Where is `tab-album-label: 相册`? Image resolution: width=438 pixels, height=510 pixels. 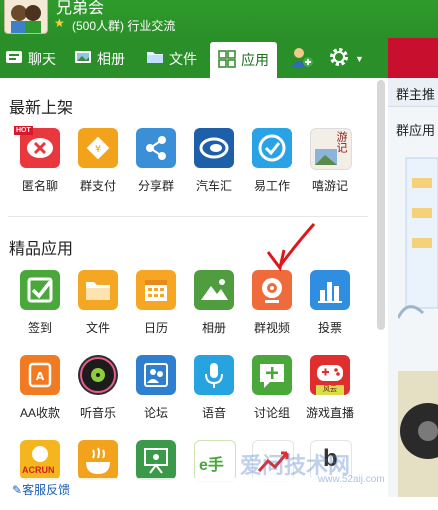 tab-album-label: 相册 is located at coordinates (111, 58).